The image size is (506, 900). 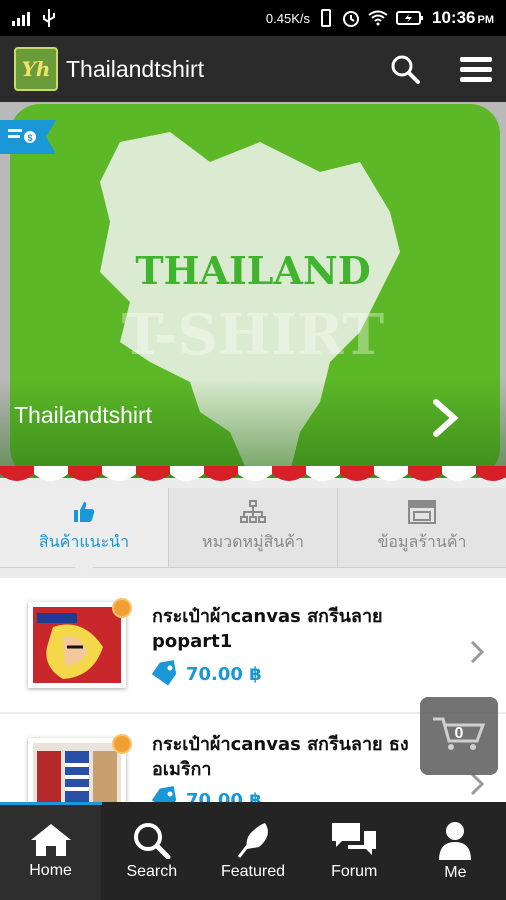 What do you see at coordinates (422, 541) in the screenshot?
I see `tab-label: ข้อมูลร้านค้า` at bounding box center [422, 541].